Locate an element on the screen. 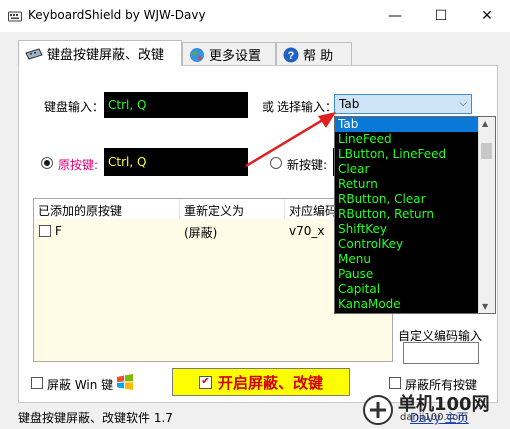  tab-label: 更多设置 is located at coordinates (235, 56).